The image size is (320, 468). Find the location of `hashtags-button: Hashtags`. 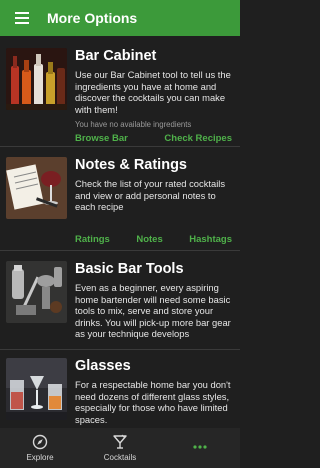

hashtags-button: Hashtags is located at coordinates (210, 239).